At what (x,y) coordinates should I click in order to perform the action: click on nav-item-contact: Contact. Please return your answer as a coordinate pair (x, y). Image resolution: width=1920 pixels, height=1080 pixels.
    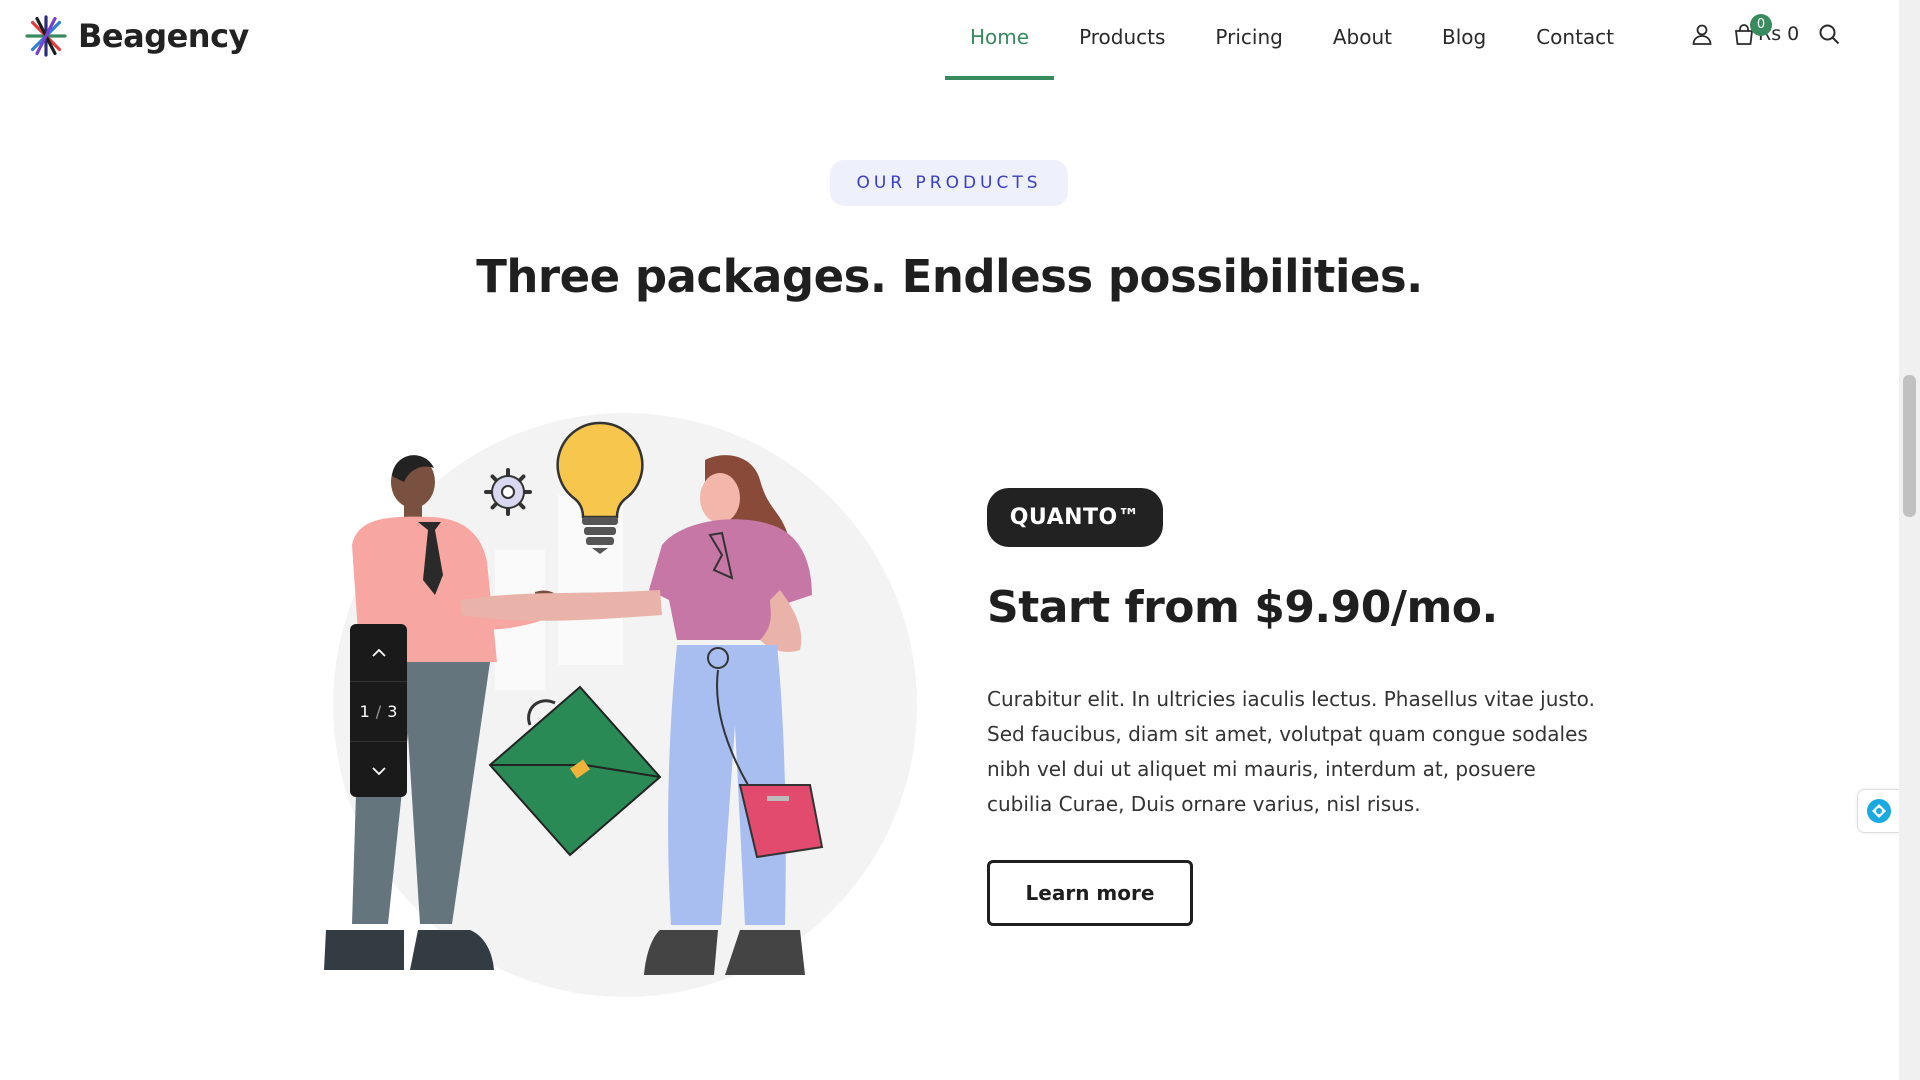
    Looking at the image, I should click on (1575, 40).